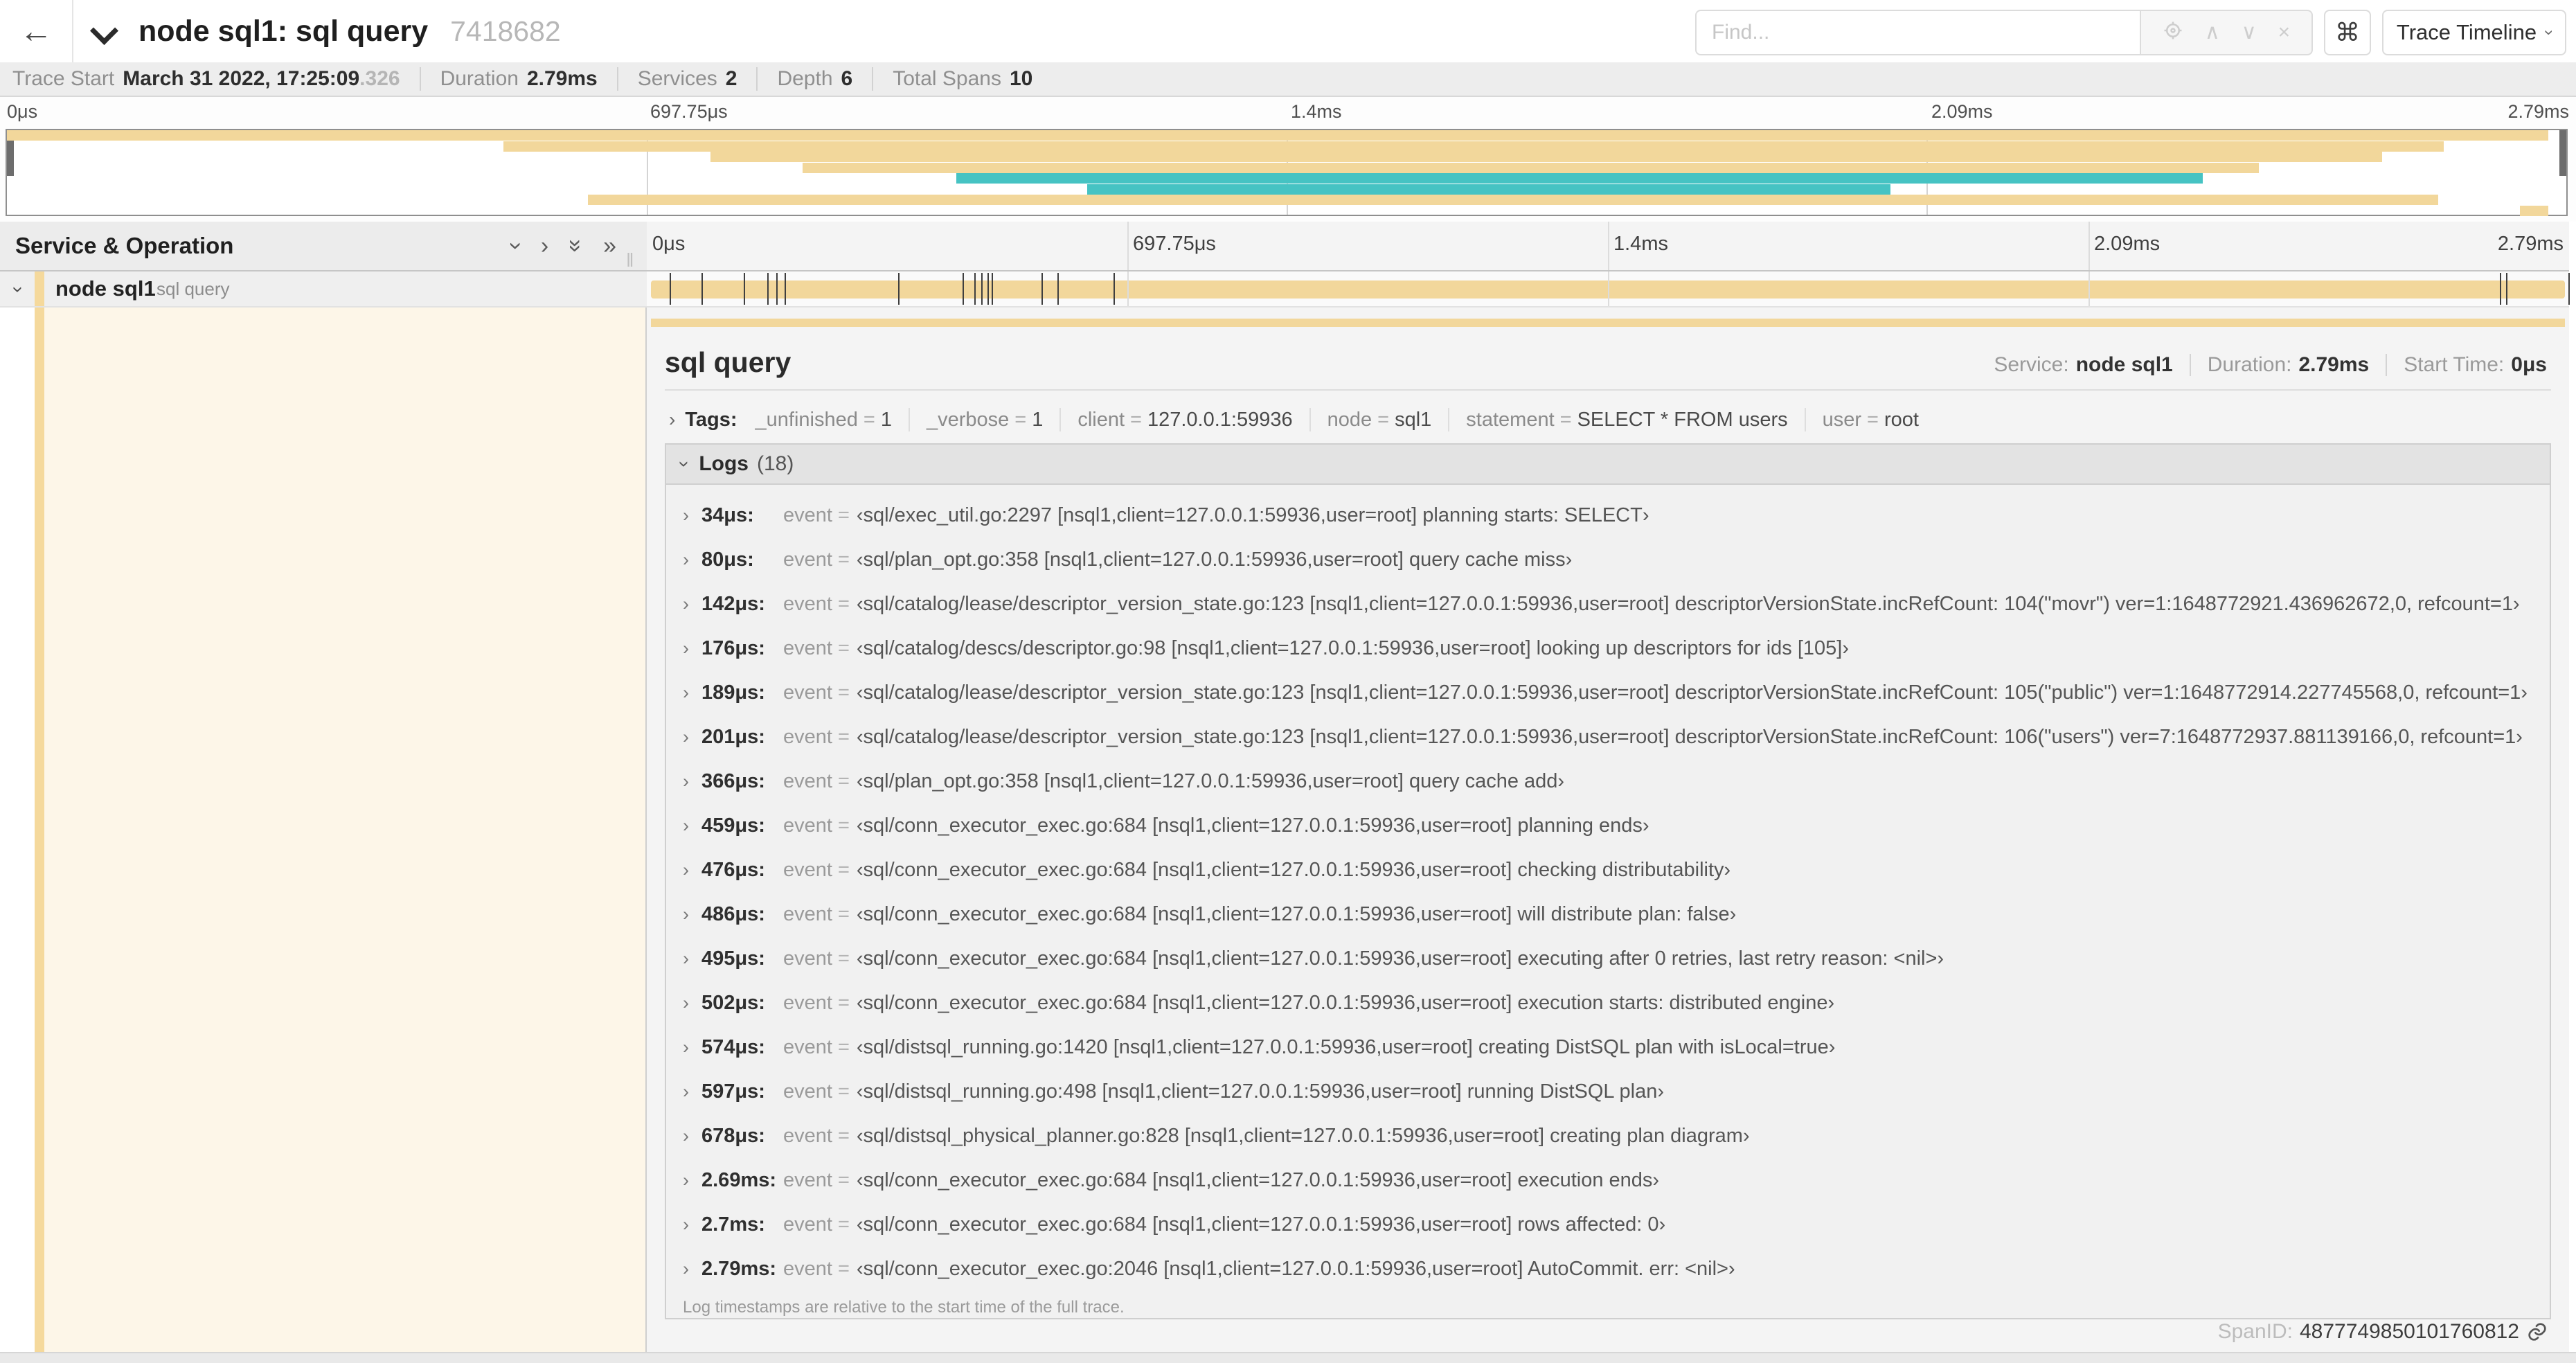 The height and width of the screenshot is (1363, 2576). I want to click on tag-key: _unfinished, so click(806, 419).